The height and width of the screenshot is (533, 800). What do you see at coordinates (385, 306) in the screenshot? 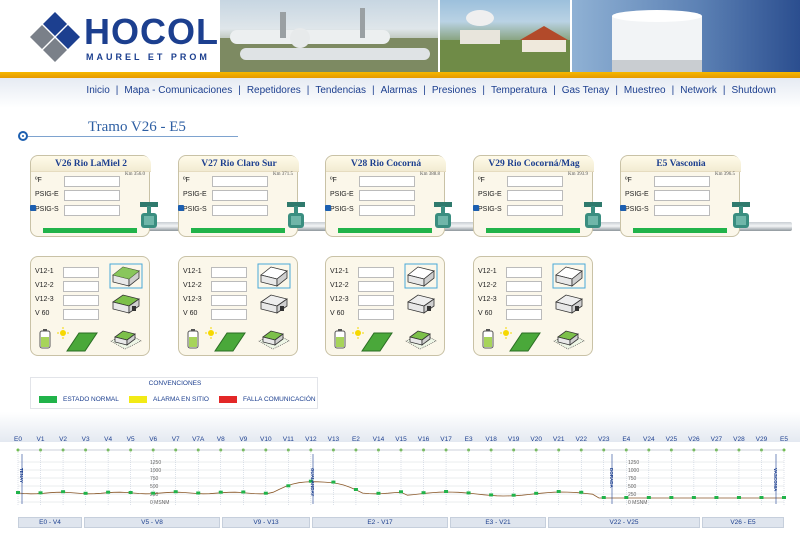
I see `valve-card-v28: V12-1 V12-2 V12-3 V 60` at bounding box center [385, 306].